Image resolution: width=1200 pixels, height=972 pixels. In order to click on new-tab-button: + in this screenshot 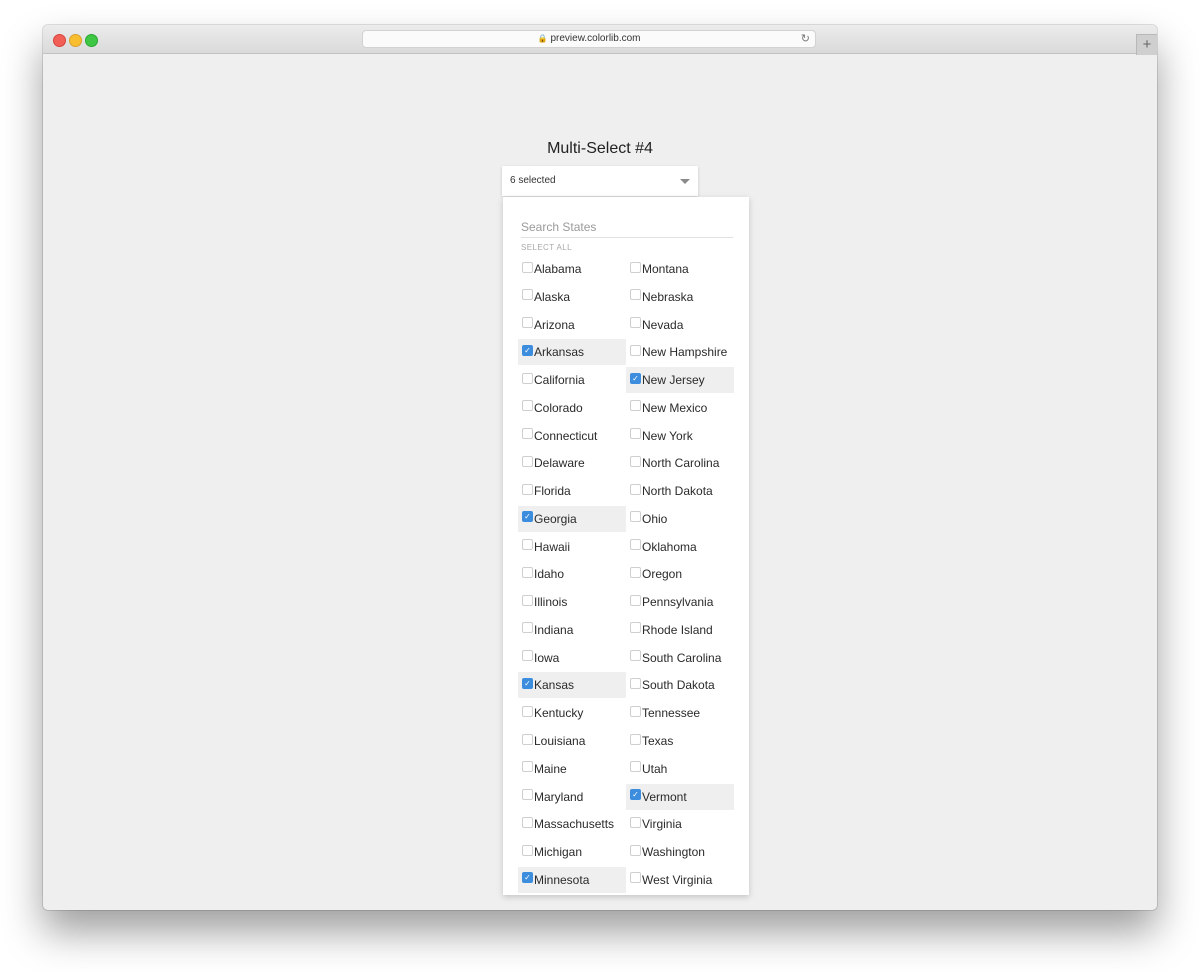, I will do `click(1146, 44)`.